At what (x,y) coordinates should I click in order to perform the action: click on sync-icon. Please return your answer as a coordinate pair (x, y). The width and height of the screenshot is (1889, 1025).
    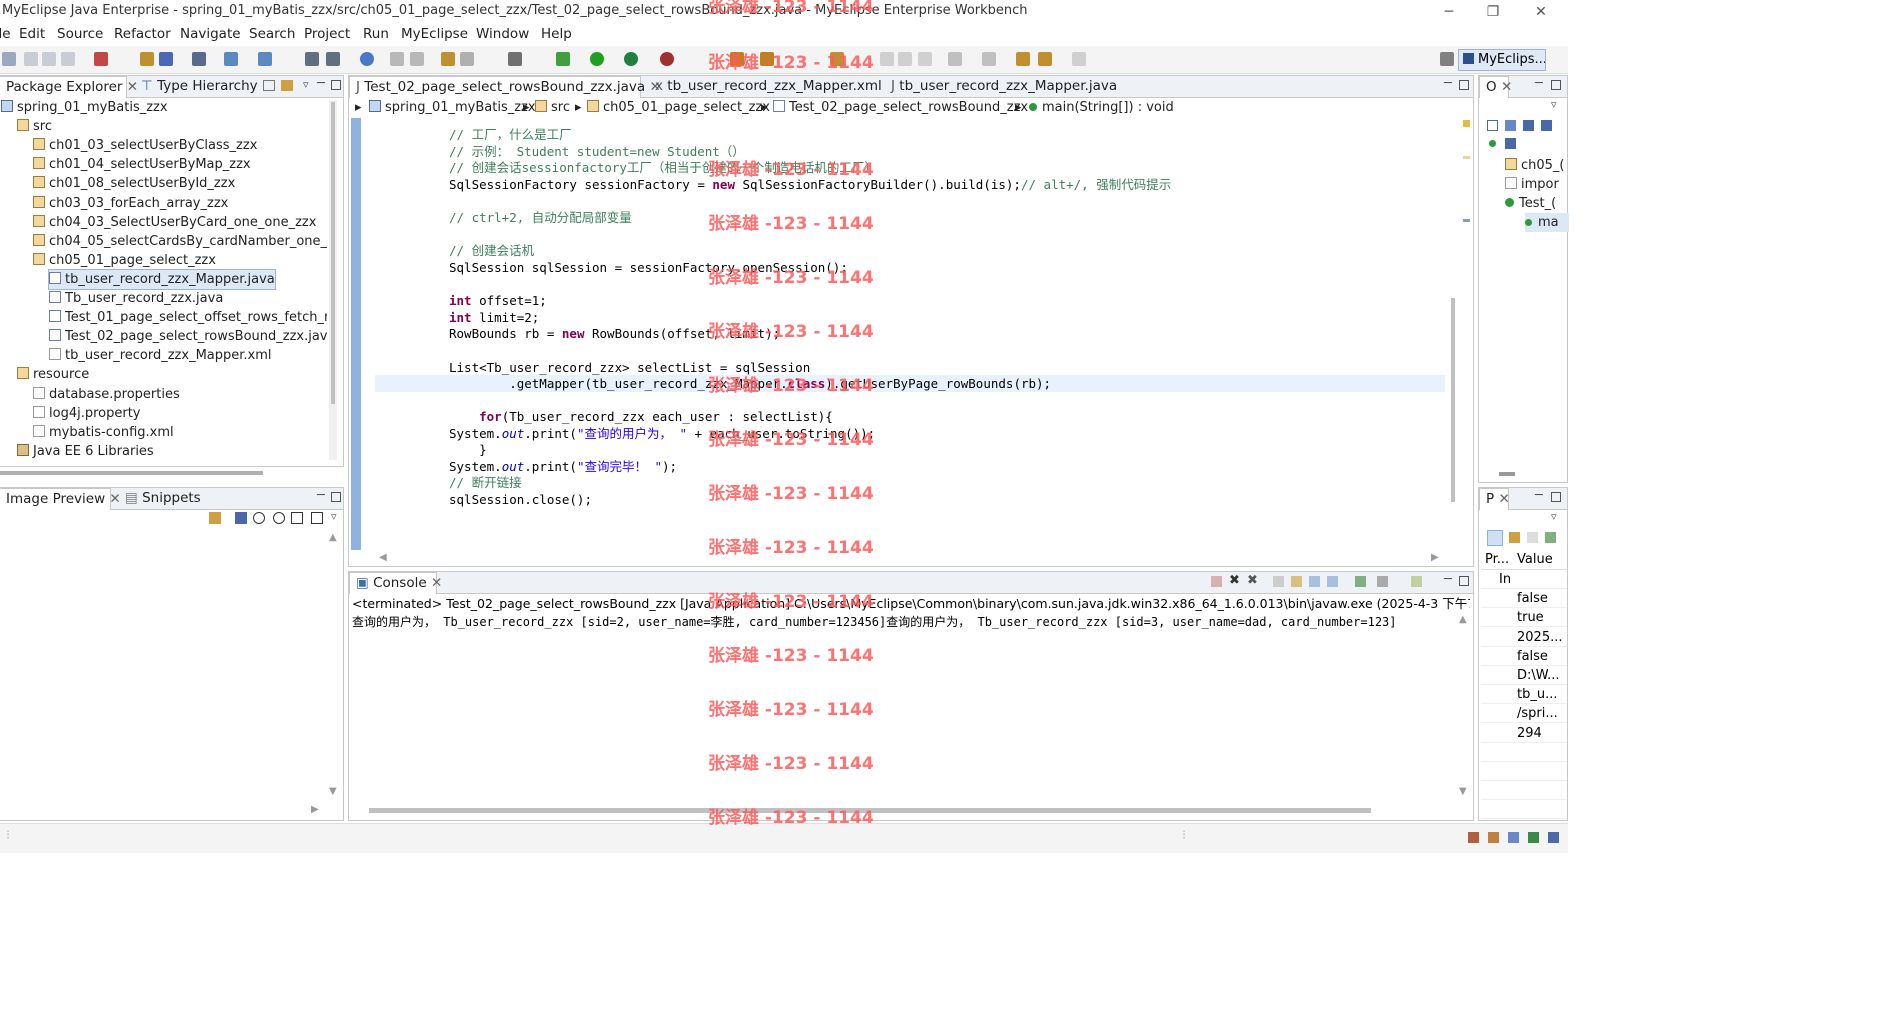
    Looking at the image, I should click on (215, 518).